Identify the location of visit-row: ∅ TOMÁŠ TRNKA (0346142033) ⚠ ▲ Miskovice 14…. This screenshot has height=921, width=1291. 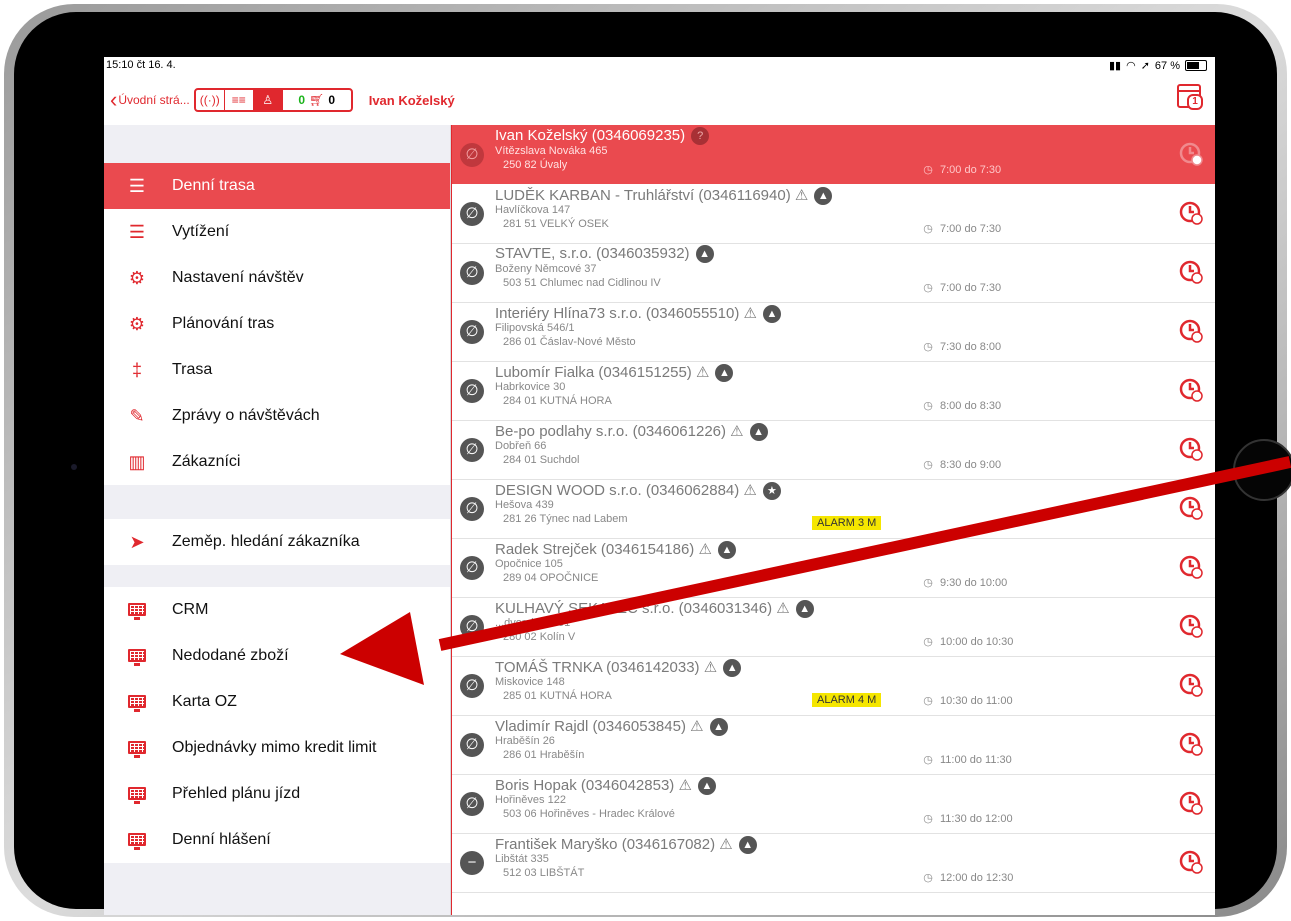
(833, 686).